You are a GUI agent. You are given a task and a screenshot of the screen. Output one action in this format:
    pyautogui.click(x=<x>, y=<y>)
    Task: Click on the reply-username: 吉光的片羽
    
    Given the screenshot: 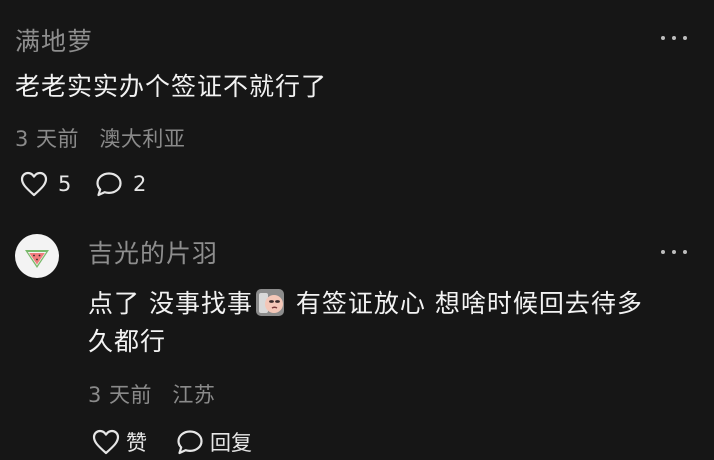 What is the action you would take?
    pyautogui.click(x=153, y=252)
    